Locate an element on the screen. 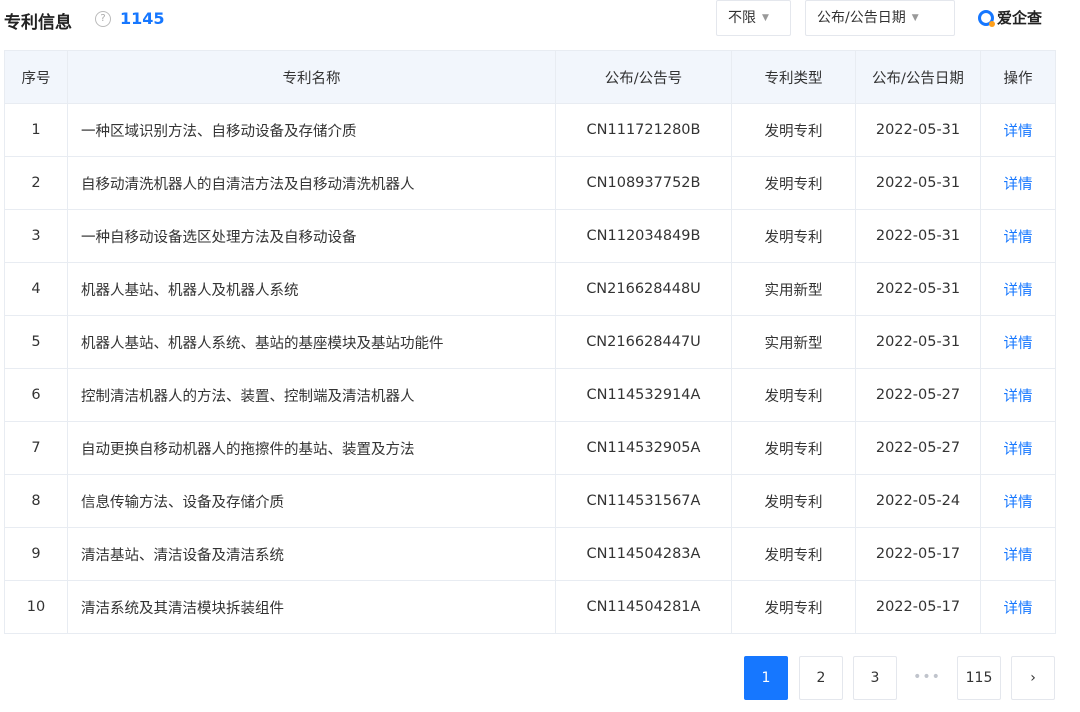 The width and height of the screenshot is (1080, 712). row-no: 9 is located at coordinates (36, 554).